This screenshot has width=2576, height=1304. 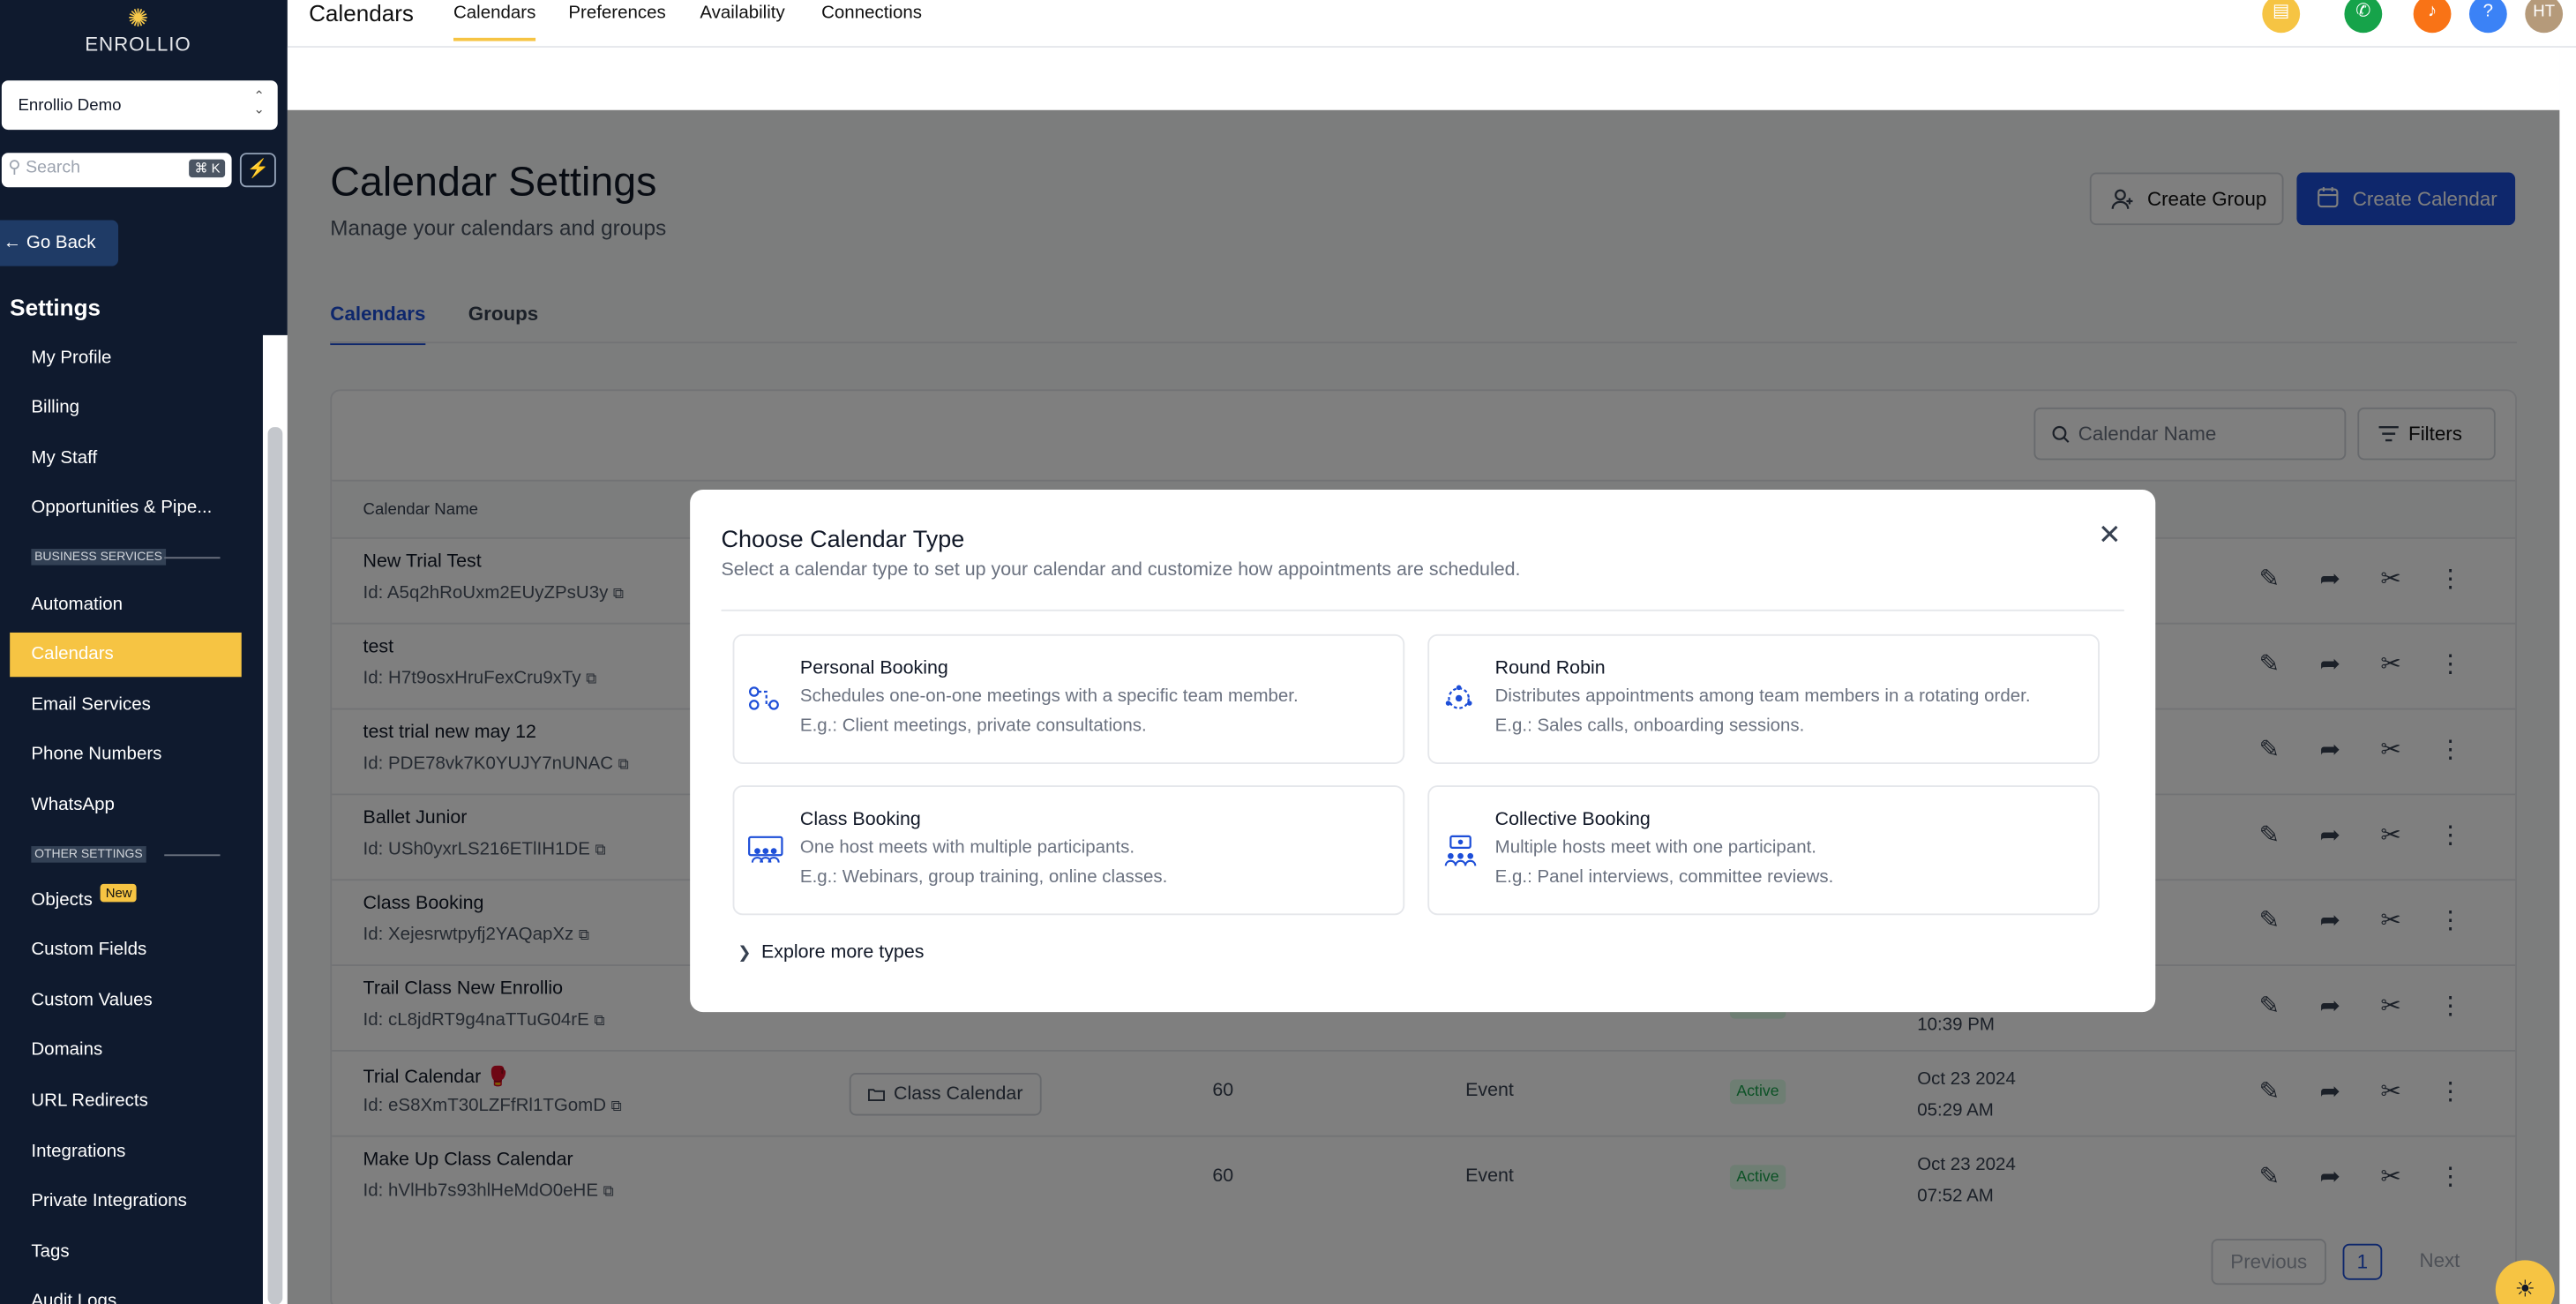 What do you see at coordinates (74, 1297) in the screenshot?
I see `sidebar-item-label: Audit Logs` at bounding box center [74, 1297].